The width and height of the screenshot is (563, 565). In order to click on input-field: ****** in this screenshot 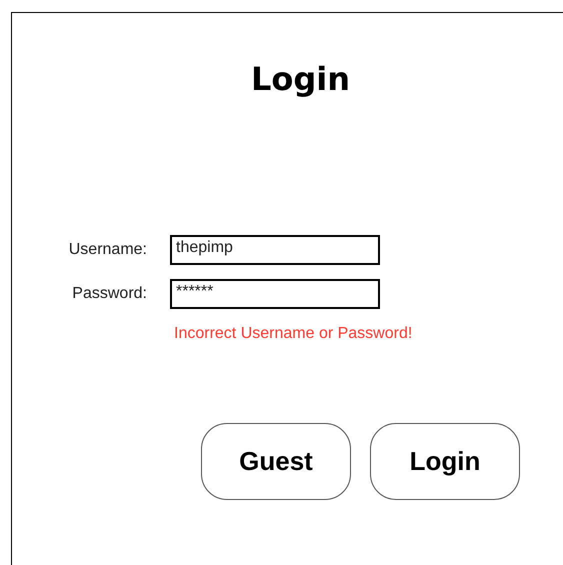, I will do `click(275, 294)`.